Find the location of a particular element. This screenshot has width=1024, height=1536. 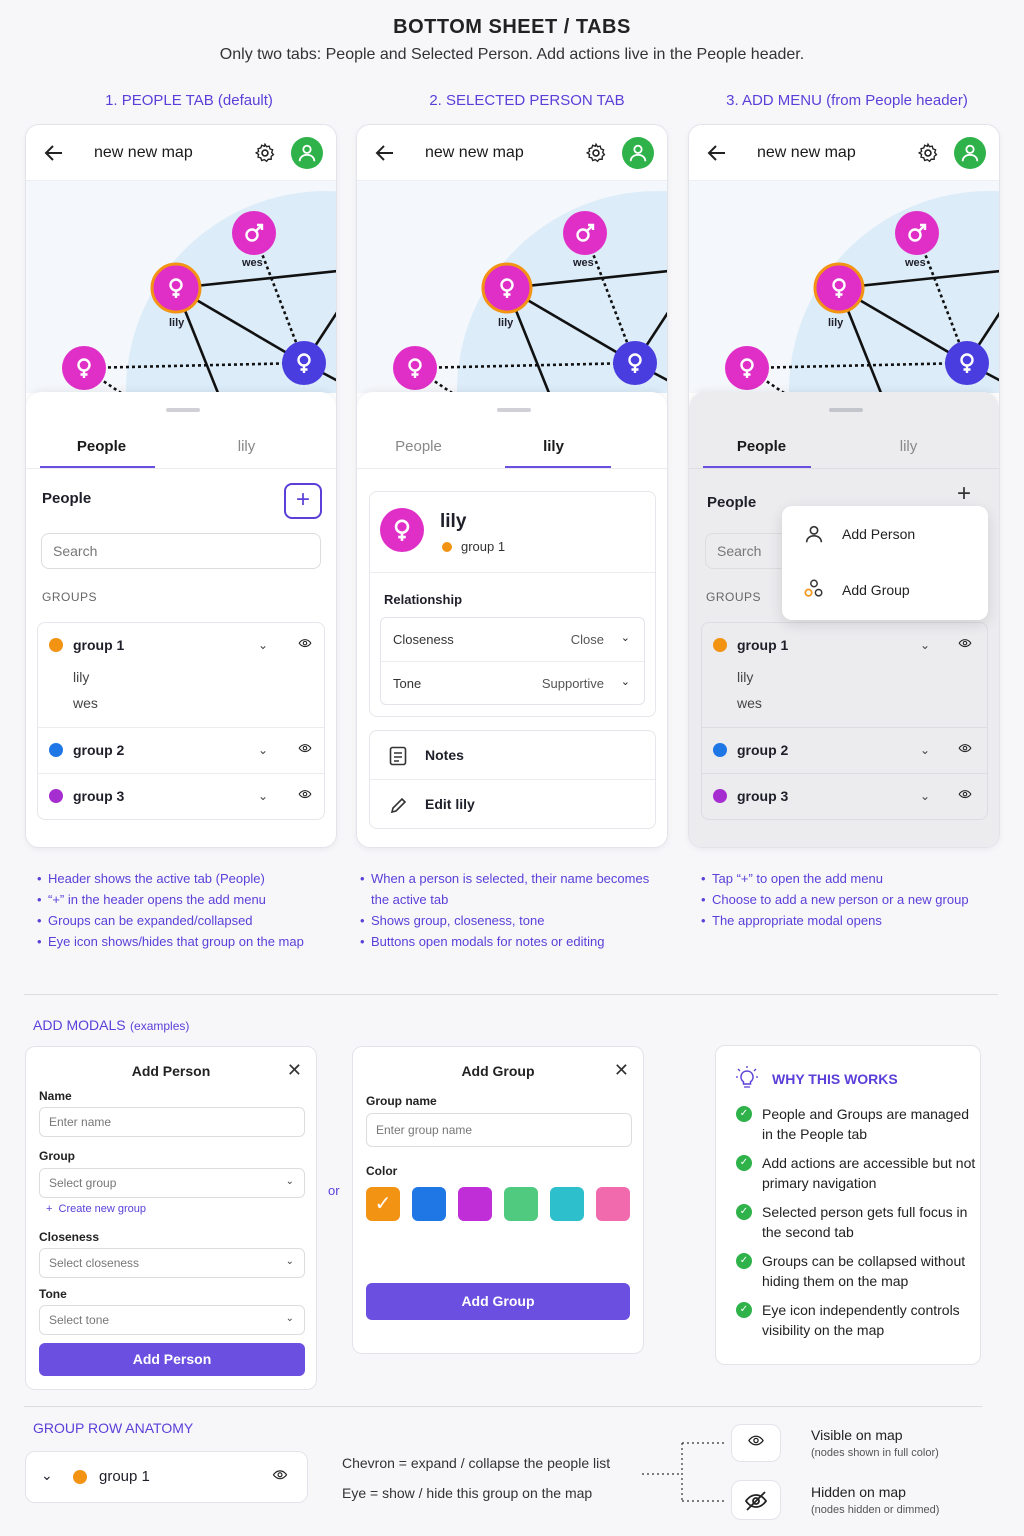

color-swatch-selected: ✓ is located at coordinates (383, 1204).